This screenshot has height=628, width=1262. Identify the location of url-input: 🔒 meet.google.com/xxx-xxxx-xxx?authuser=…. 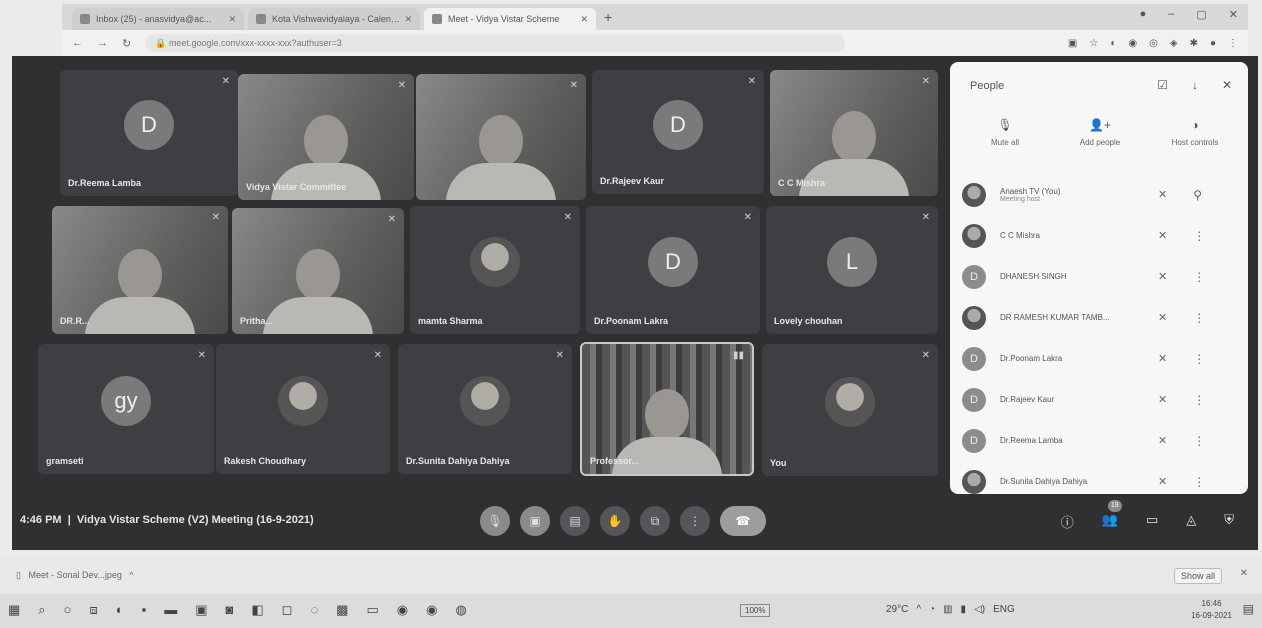
(495, 43).